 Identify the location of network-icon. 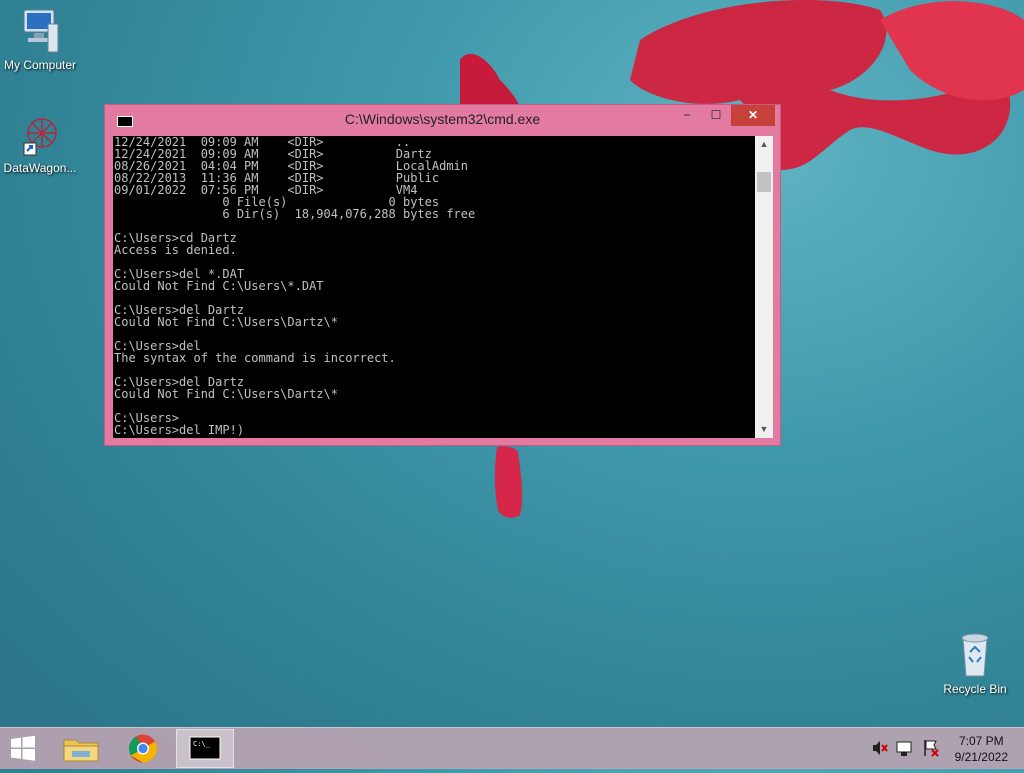
(905, 748).